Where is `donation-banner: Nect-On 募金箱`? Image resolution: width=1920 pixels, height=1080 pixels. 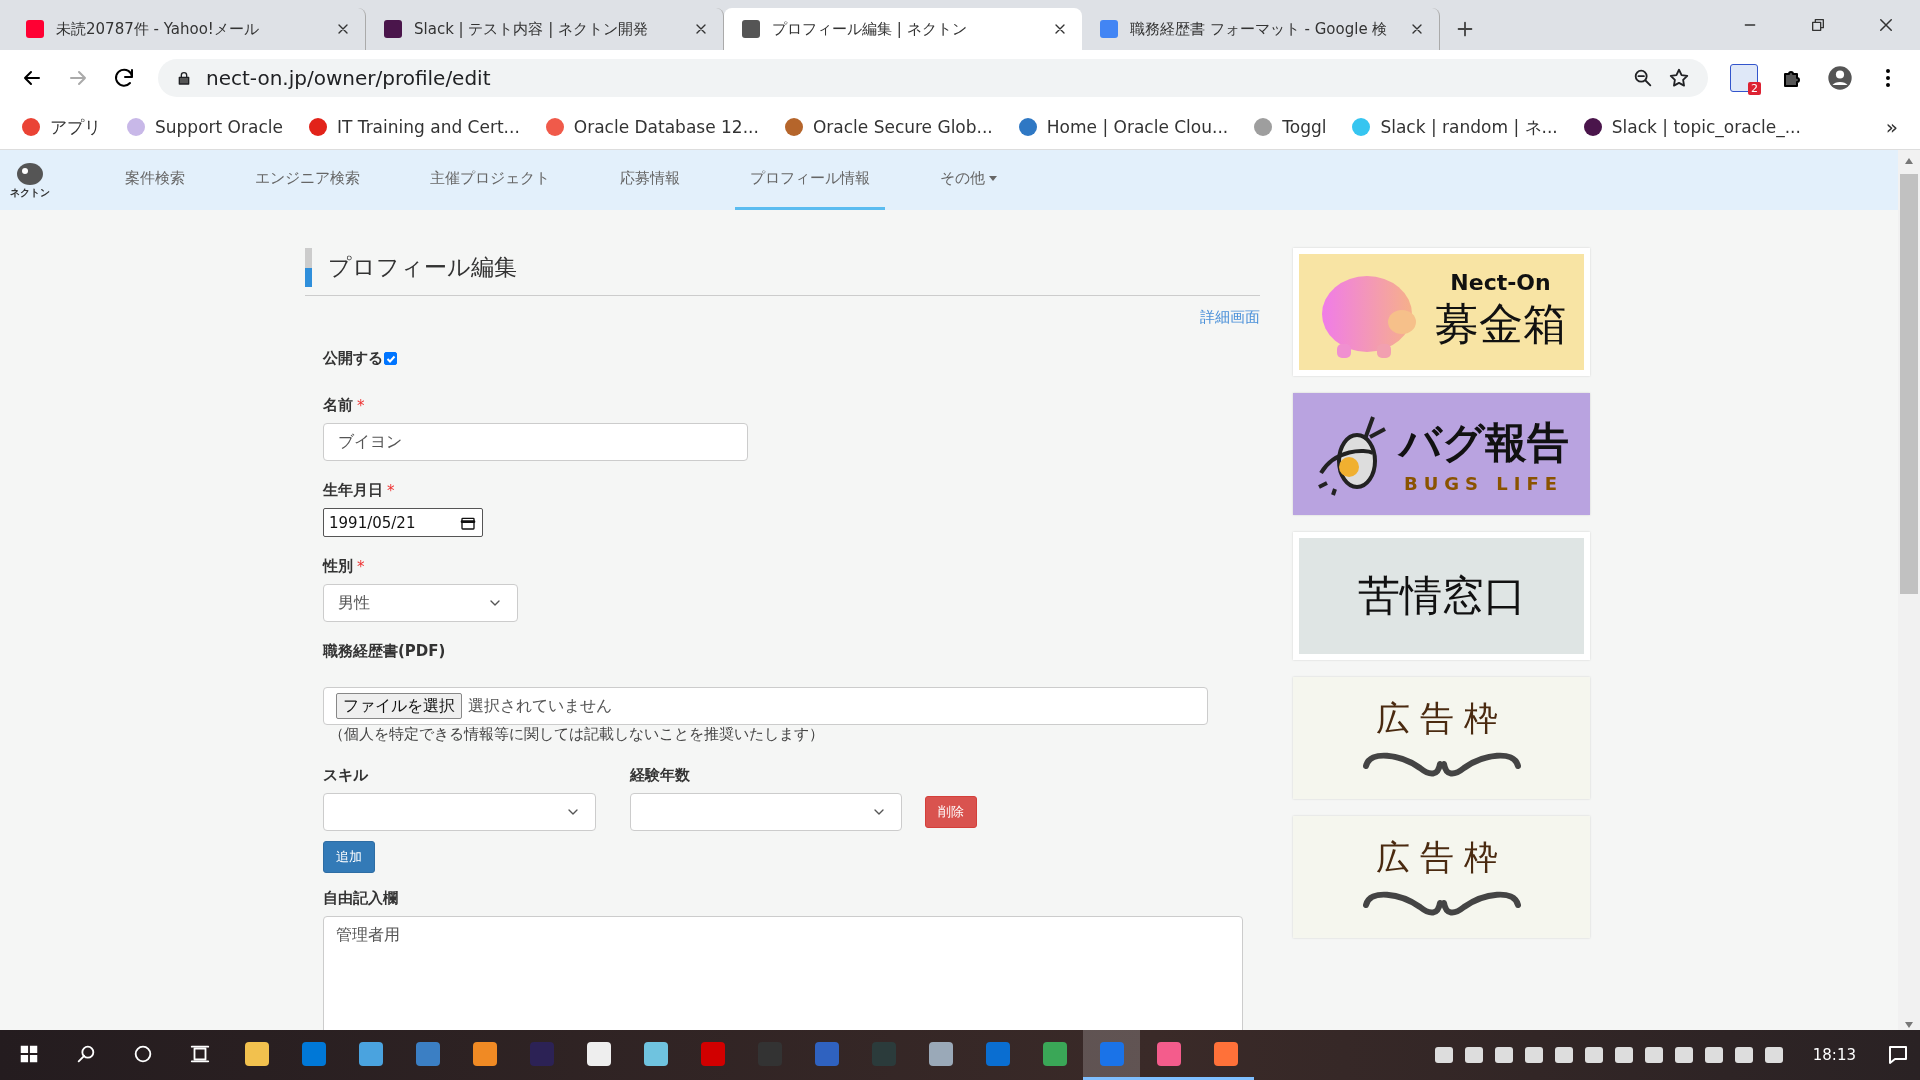 donation-banner: Nect-On 募金箱 is located at coordinates (1441, 312).